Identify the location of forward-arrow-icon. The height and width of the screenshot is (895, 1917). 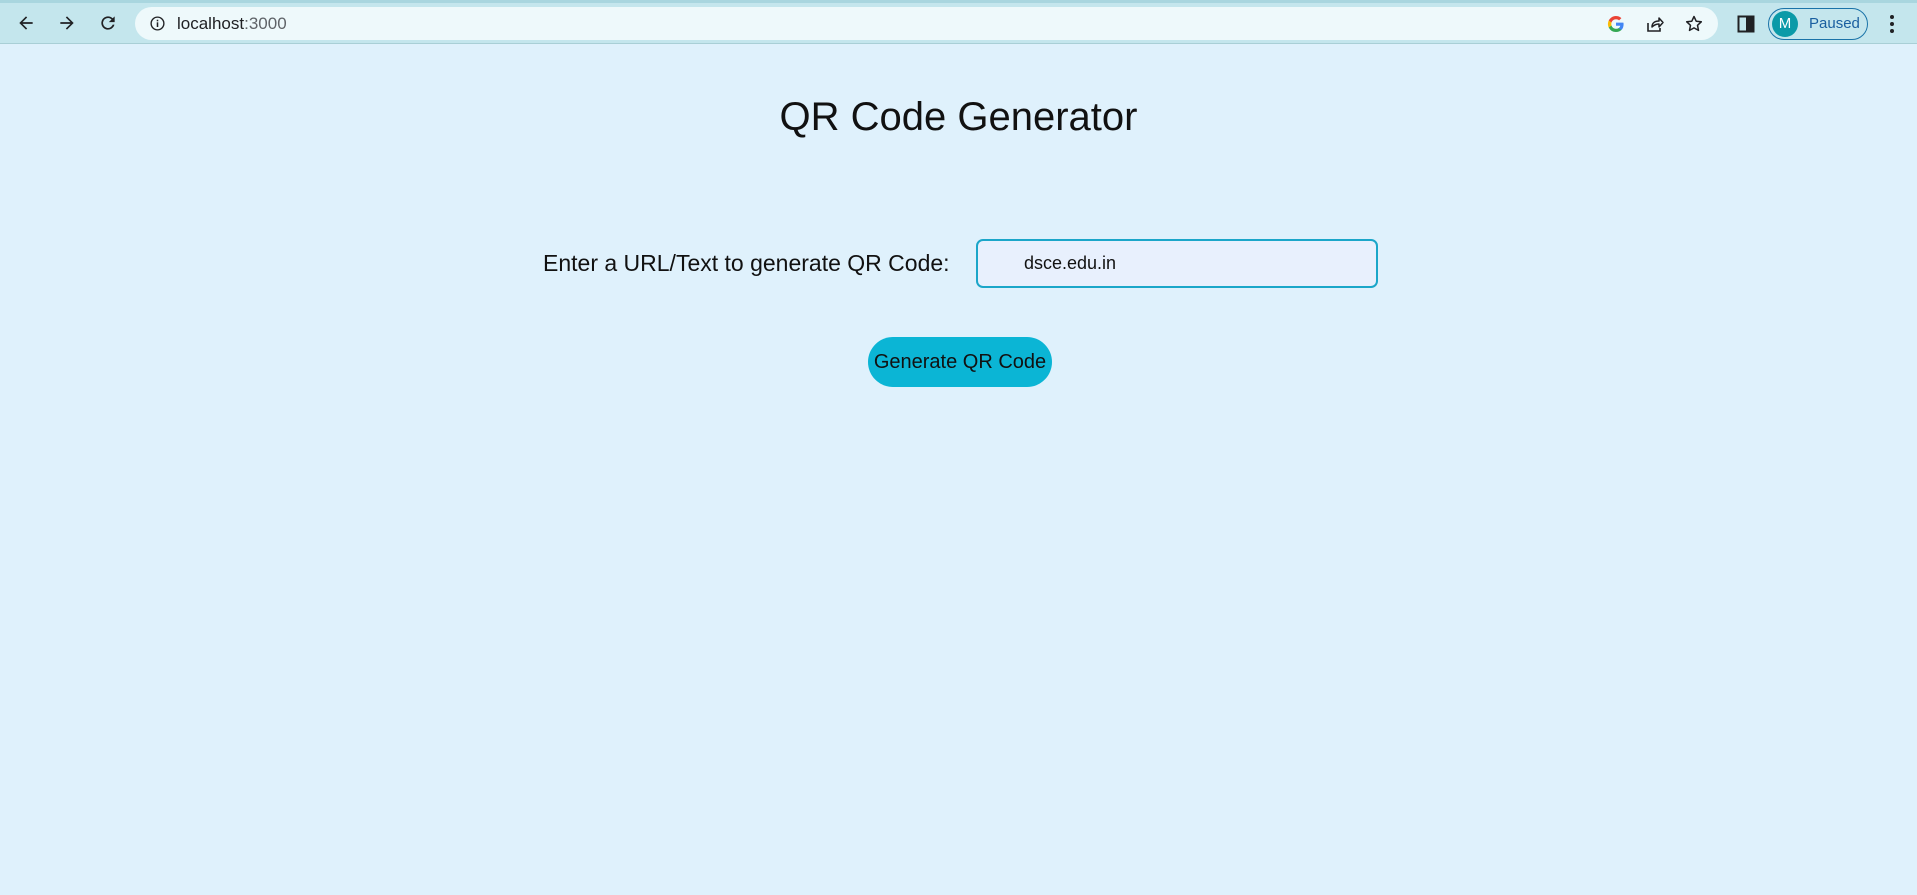
(67, 23).